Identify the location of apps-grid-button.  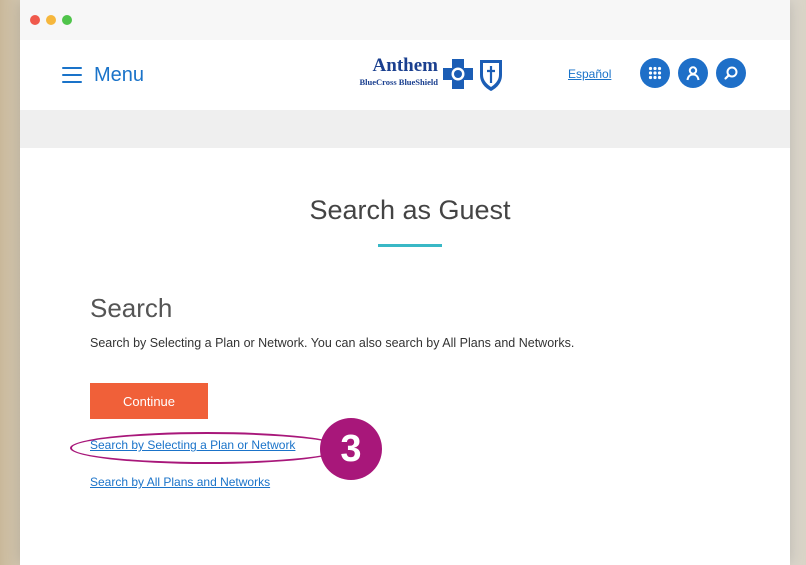
(655, 73).